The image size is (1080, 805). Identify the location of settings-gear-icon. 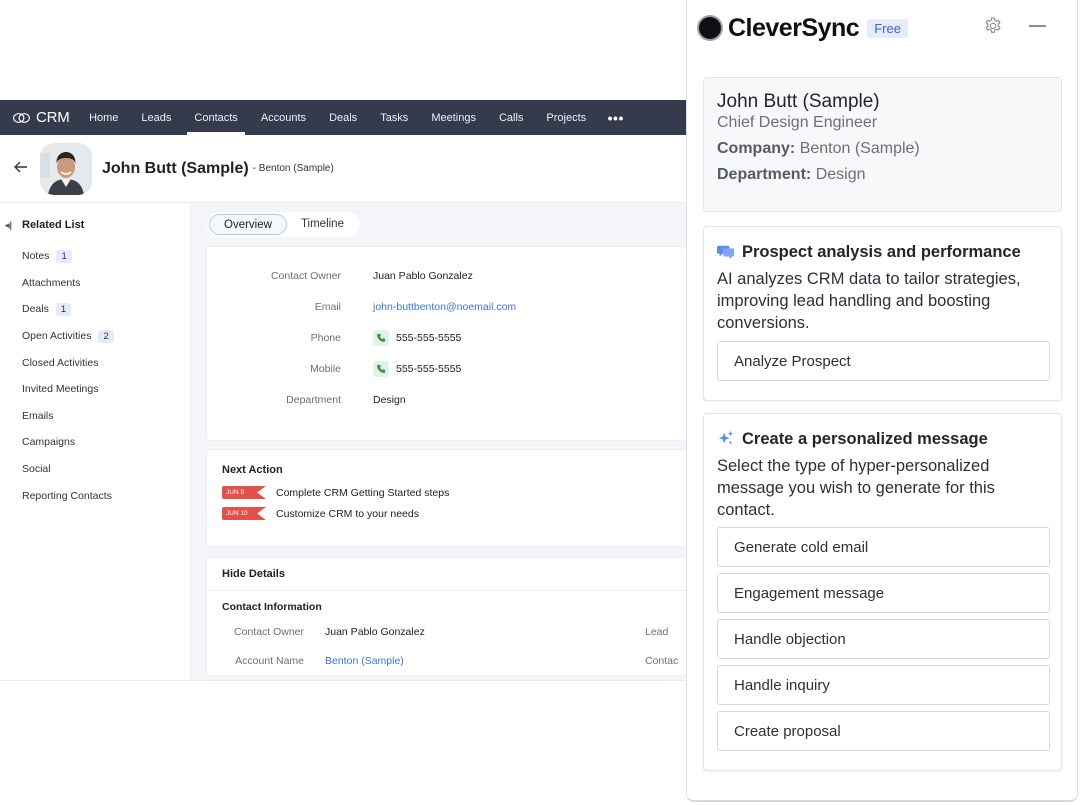
(993, 26).